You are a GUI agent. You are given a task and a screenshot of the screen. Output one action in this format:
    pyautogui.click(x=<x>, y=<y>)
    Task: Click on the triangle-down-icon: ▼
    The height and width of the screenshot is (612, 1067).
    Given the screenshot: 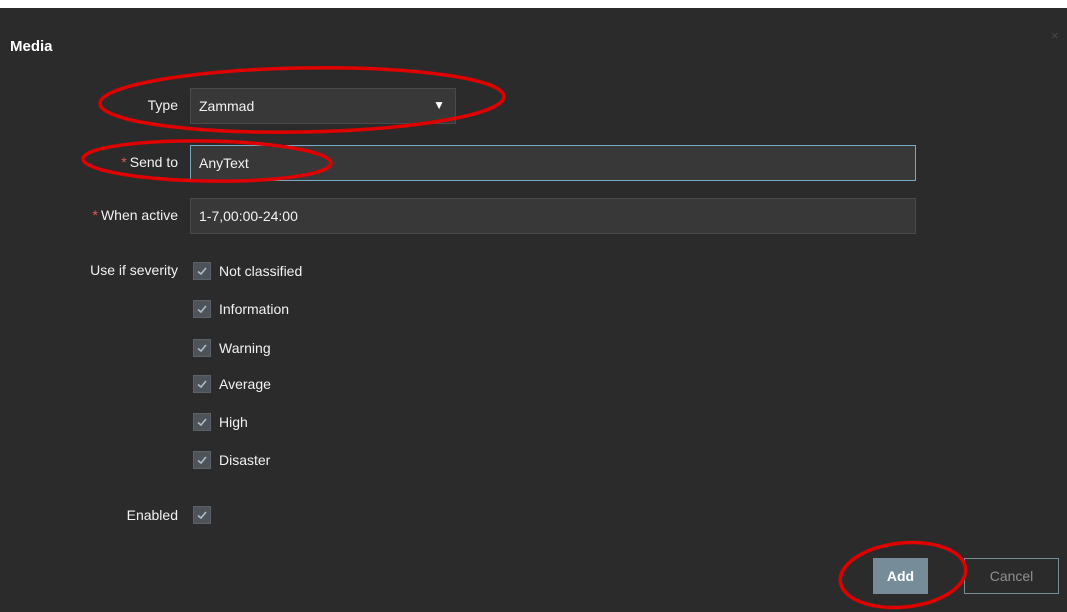 What is the action you would take?
    pyautogui.click(x=439, y=105)
    